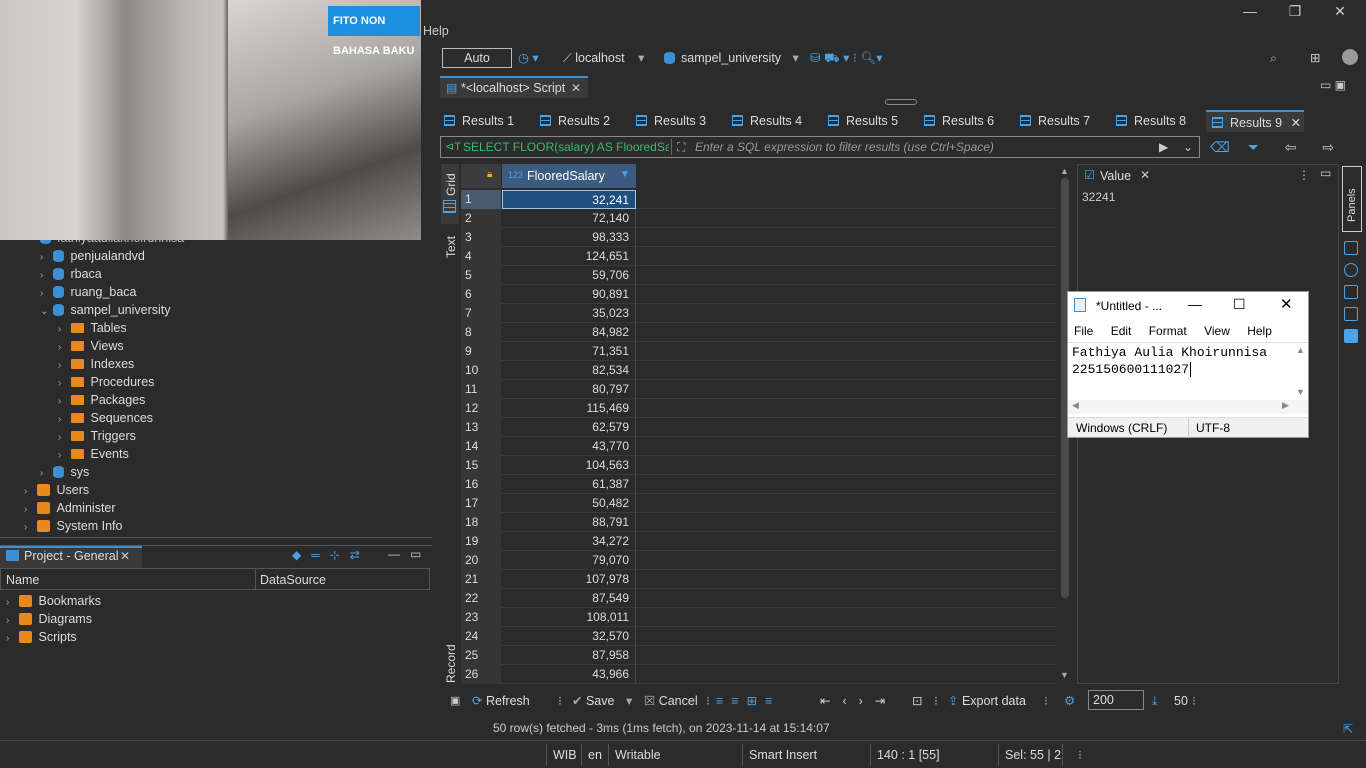  I want to click on tab-results-2: Results 2, so click(575, 121).